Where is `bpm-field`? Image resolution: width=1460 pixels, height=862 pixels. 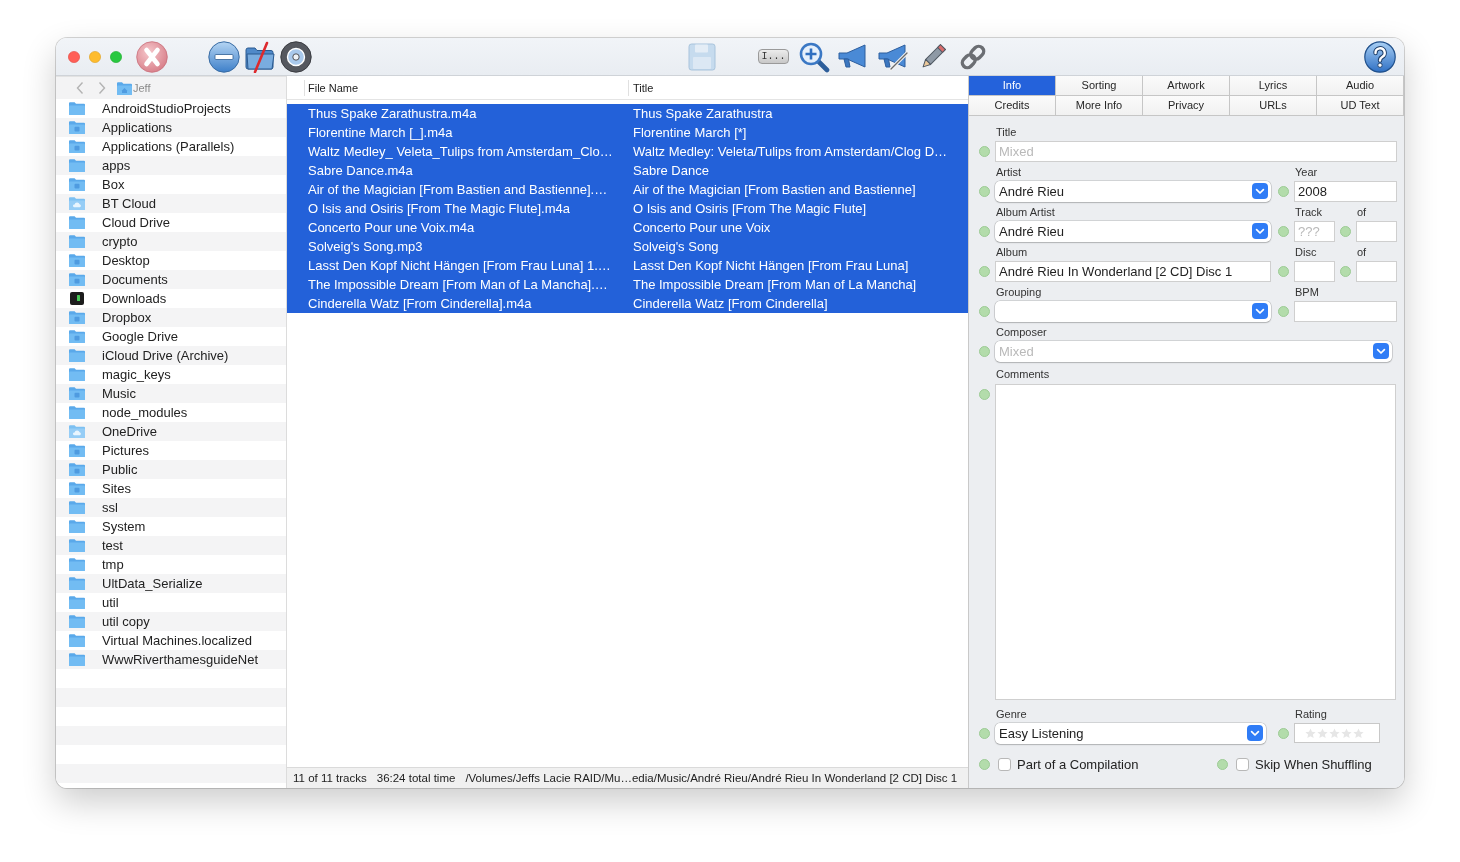
bpm-field is located at coordinates (1345, 311).